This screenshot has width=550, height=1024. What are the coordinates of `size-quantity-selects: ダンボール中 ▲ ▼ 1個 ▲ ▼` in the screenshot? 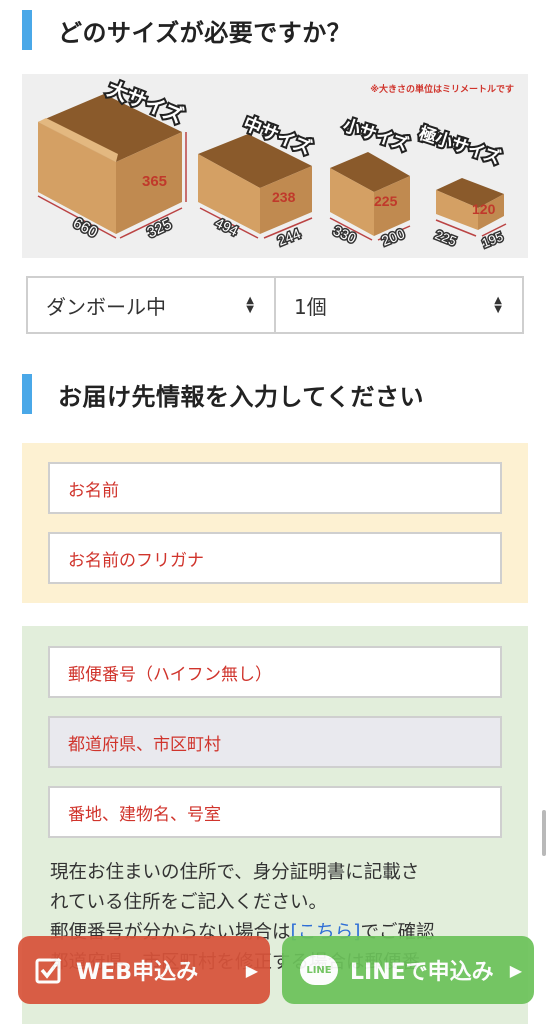 It's located at (275, 305).